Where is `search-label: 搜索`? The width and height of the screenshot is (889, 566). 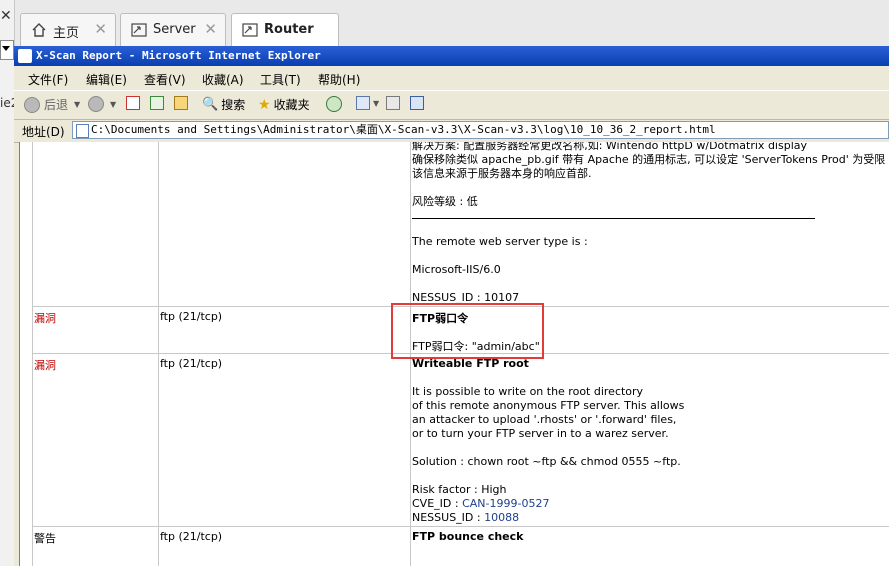
search-label: 搜索 is located at coordinates (233, 105).